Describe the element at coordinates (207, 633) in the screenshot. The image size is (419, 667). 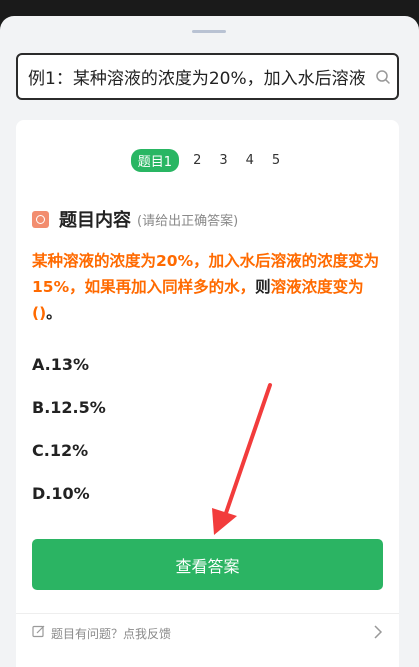
I see `feedback-row: 题目有问题？点我反馈` at that location.